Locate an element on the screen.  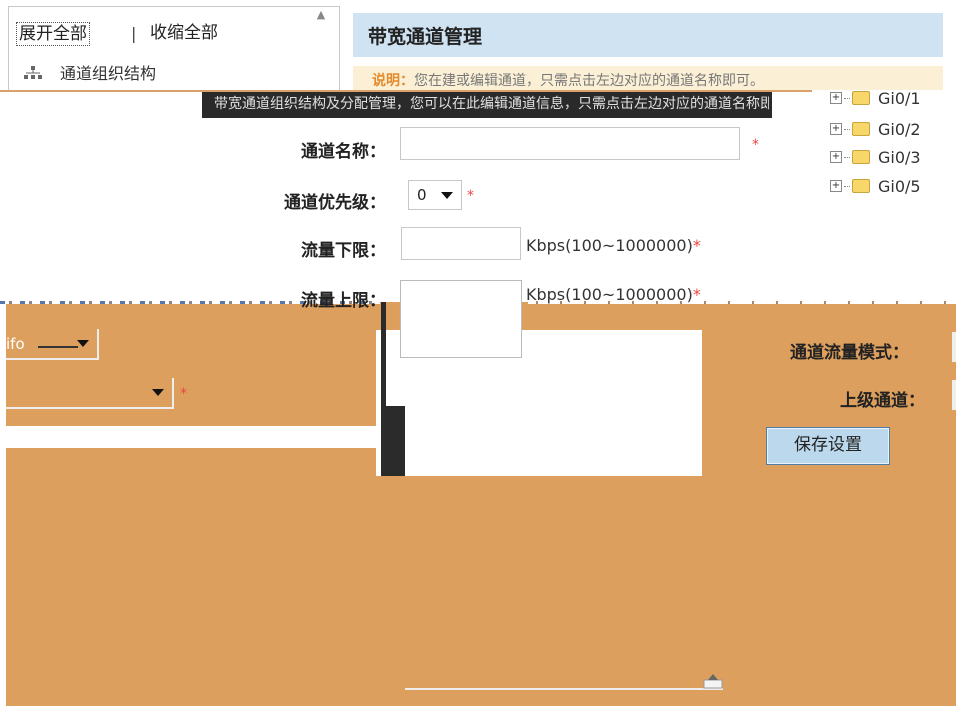
tree-item-gi0-2: + Gi0/2 is located at coordinates (875, 129).